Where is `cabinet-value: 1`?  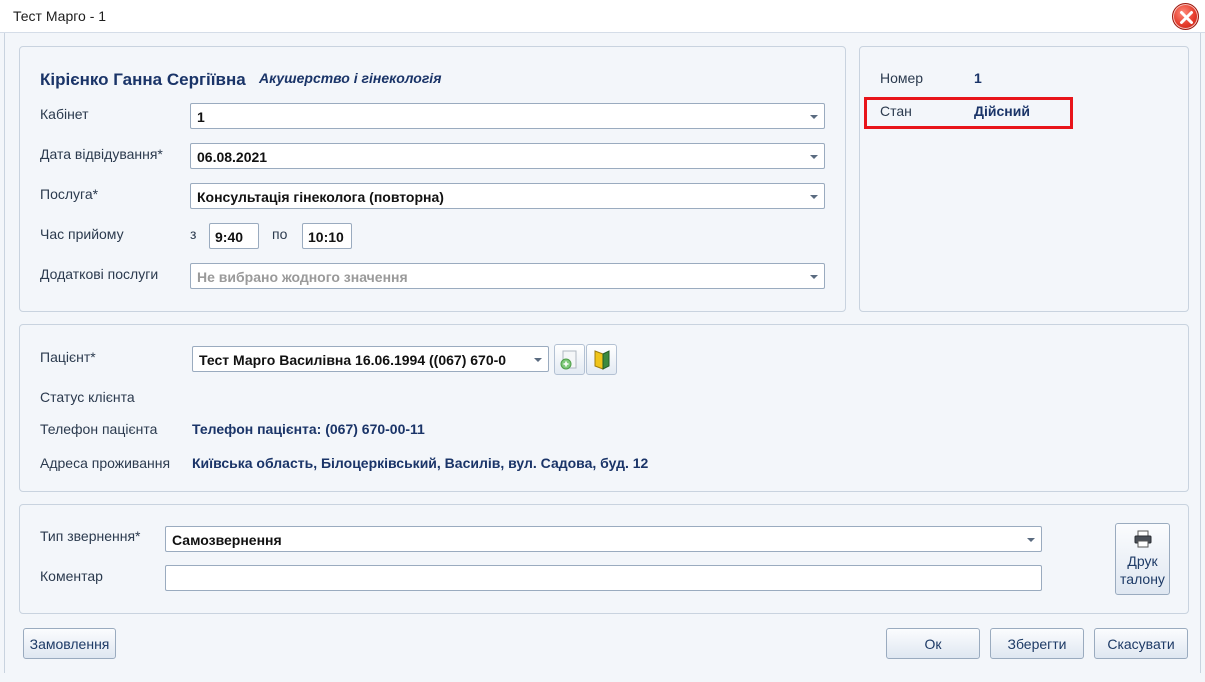 cabinet-value: 1 is located at coordinates (201, 117).